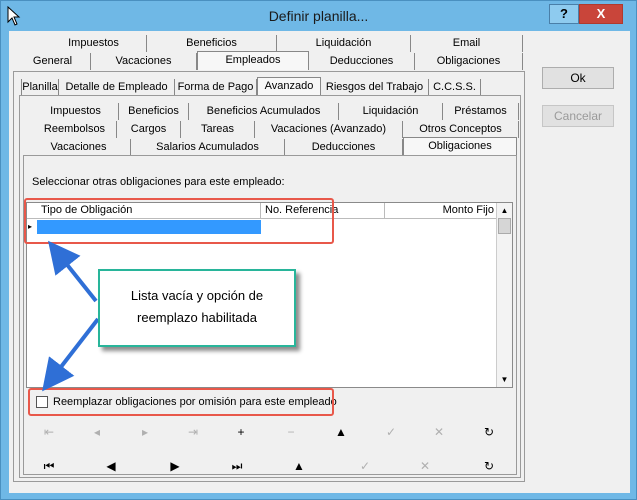  Describe the element at coordinates (71, 354) in the screenshot. I see `arrow-to-checkbox` at that location.